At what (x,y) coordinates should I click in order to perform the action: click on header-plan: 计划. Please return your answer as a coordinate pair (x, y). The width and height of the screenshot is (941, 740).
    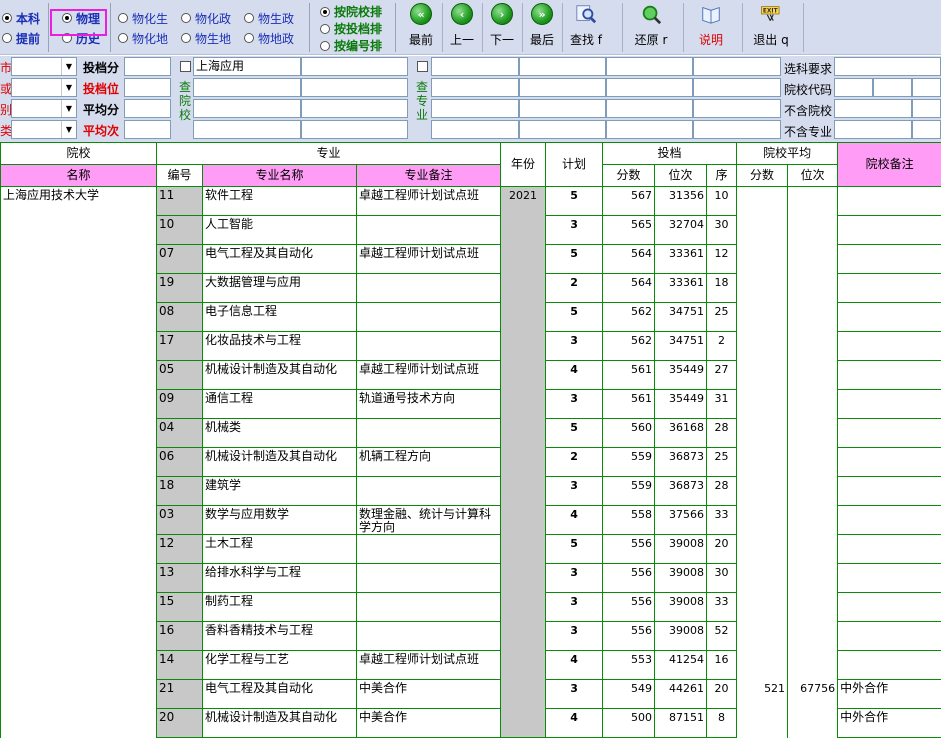
    Looking at the image, I should click on (574, 164).